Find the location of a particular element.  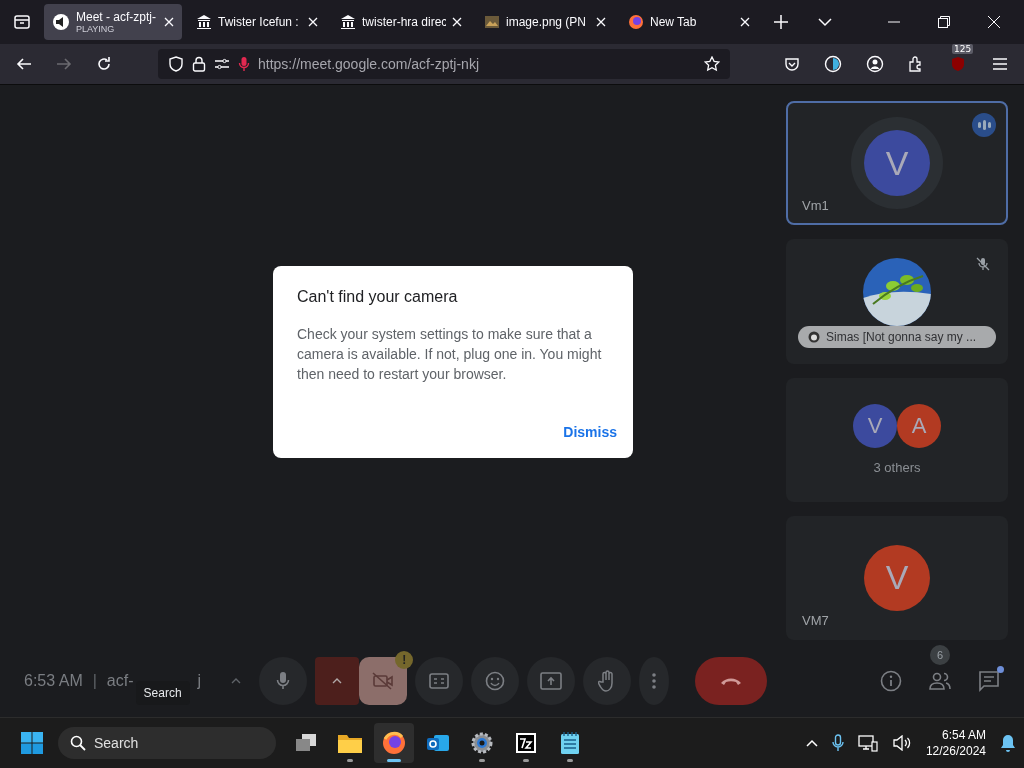

more-icon is located at coordinates (654, 680).